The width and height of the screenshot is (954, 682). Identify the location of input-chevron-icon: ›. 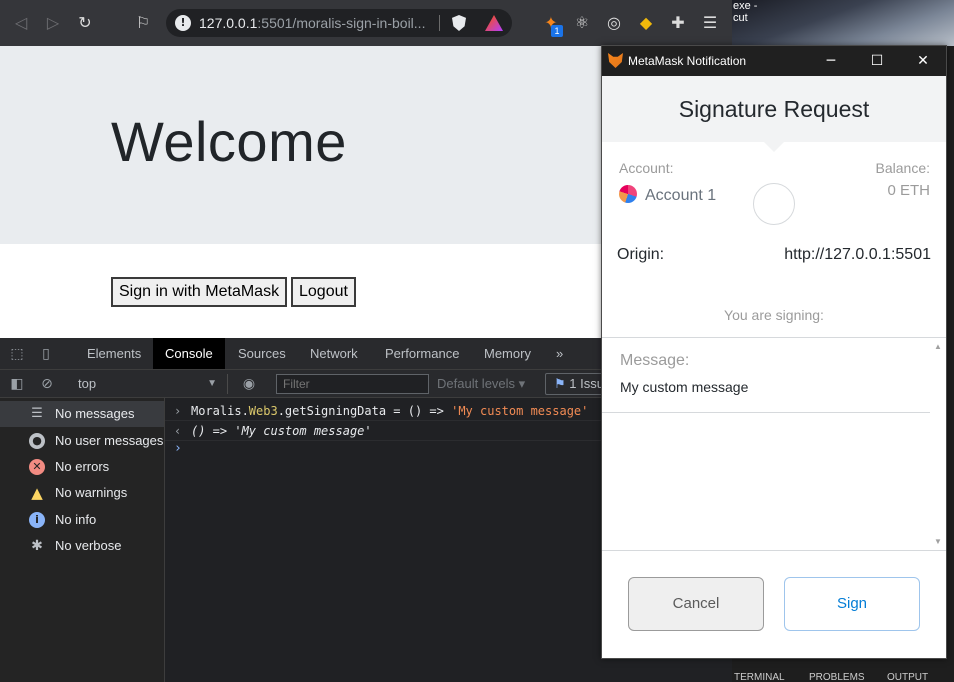
(178, 411).